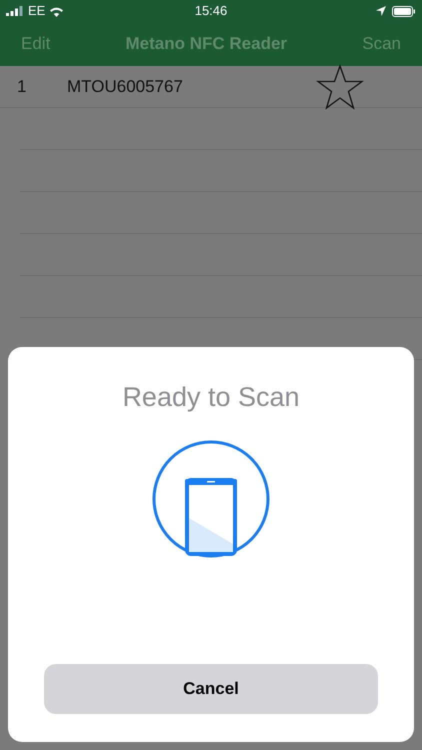 The image size is (422, 750). Describe the element at coordinates (211, 87) in the screenshot. I see `list-row: 1 MTOU6005767` at that location.